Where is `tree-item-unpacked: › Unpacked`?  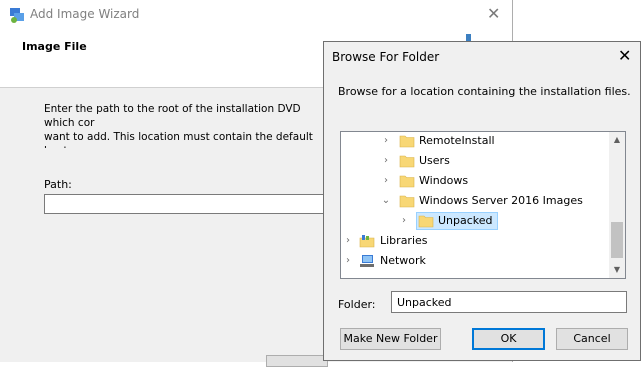
tree-item-unpacked: › Unpacked is located at coordinates (476, 221).